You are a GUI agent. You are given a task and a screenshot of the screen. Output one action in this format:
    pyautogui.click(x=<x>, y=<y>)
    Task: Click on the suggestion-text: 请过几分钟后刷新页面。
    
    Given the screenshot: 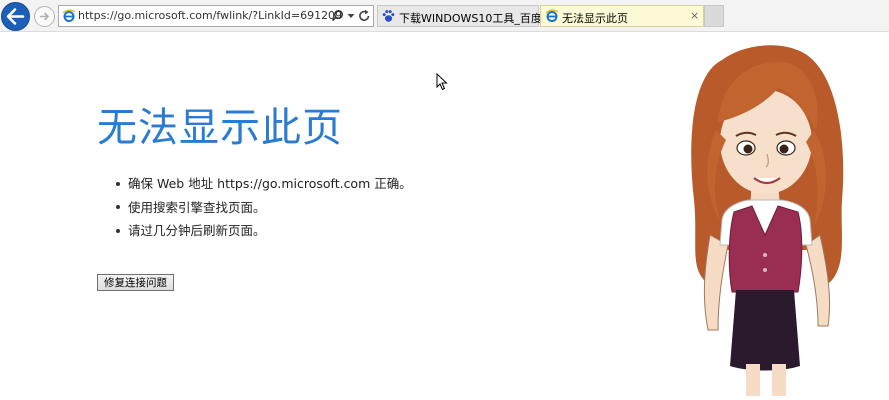 What is the action you would take?
    pyautogui.click(x=197, y=230)
    